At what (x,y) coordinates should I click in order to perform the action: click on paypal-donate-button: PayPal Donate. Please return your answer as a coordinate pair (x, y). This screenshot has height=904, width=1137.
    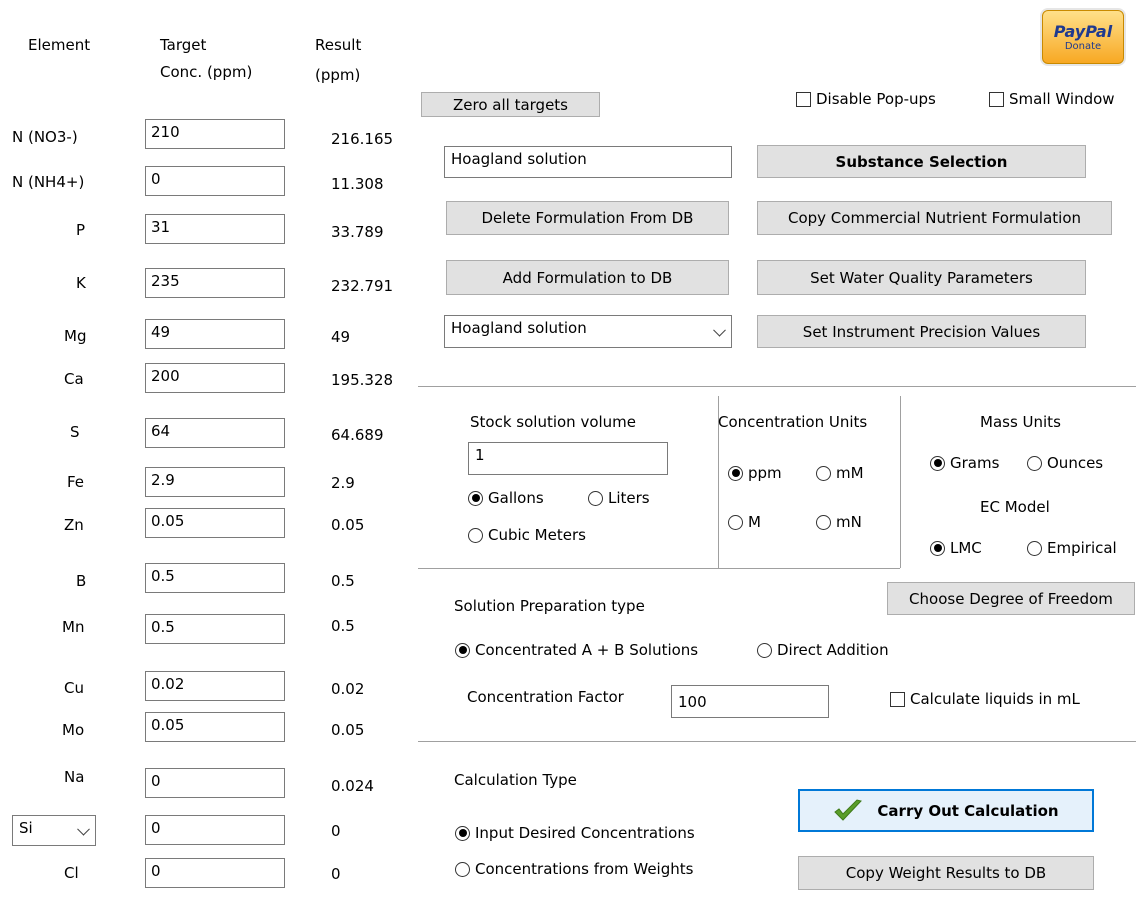
    Looking at the image, I should click on (1083, 37).